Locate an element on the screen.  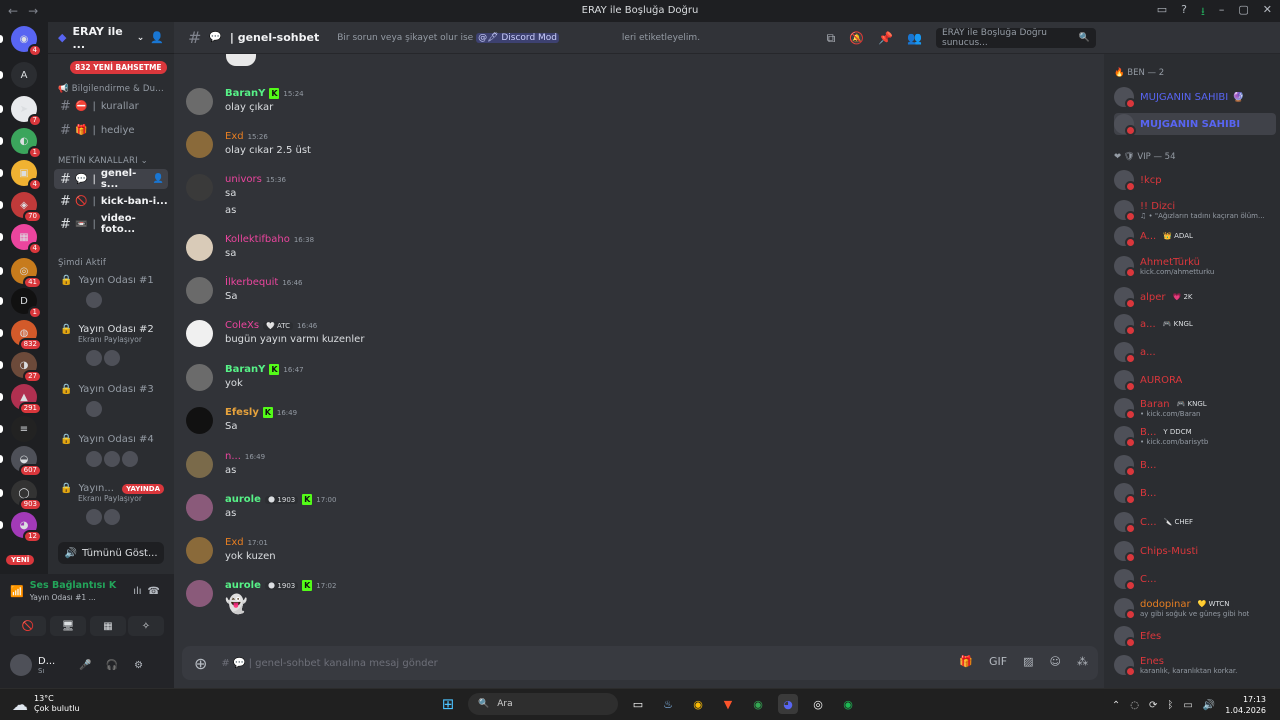
threads-icon: ⧉ is located at coordinates (831, 38).